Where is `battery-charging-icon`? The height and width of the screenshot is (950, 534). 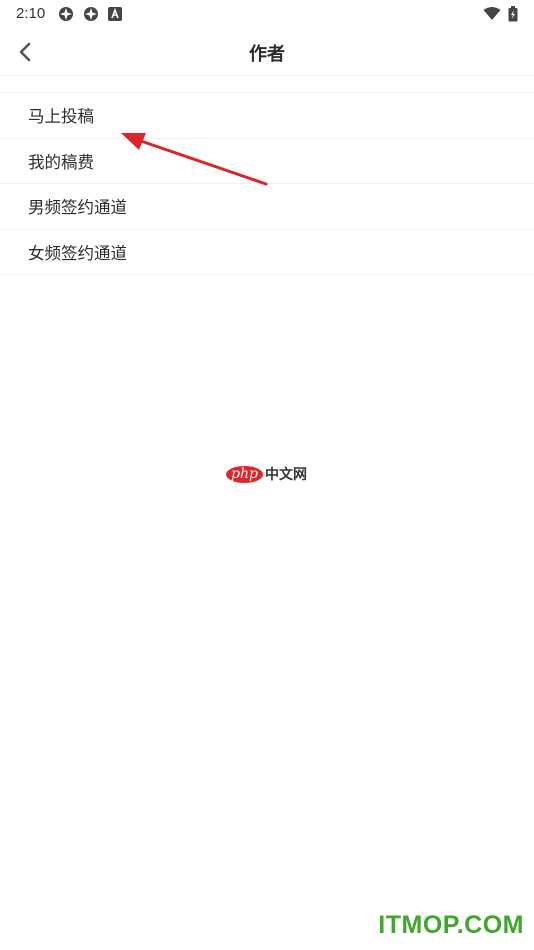
battery-charging-icon is located at coordinates (513, 14).